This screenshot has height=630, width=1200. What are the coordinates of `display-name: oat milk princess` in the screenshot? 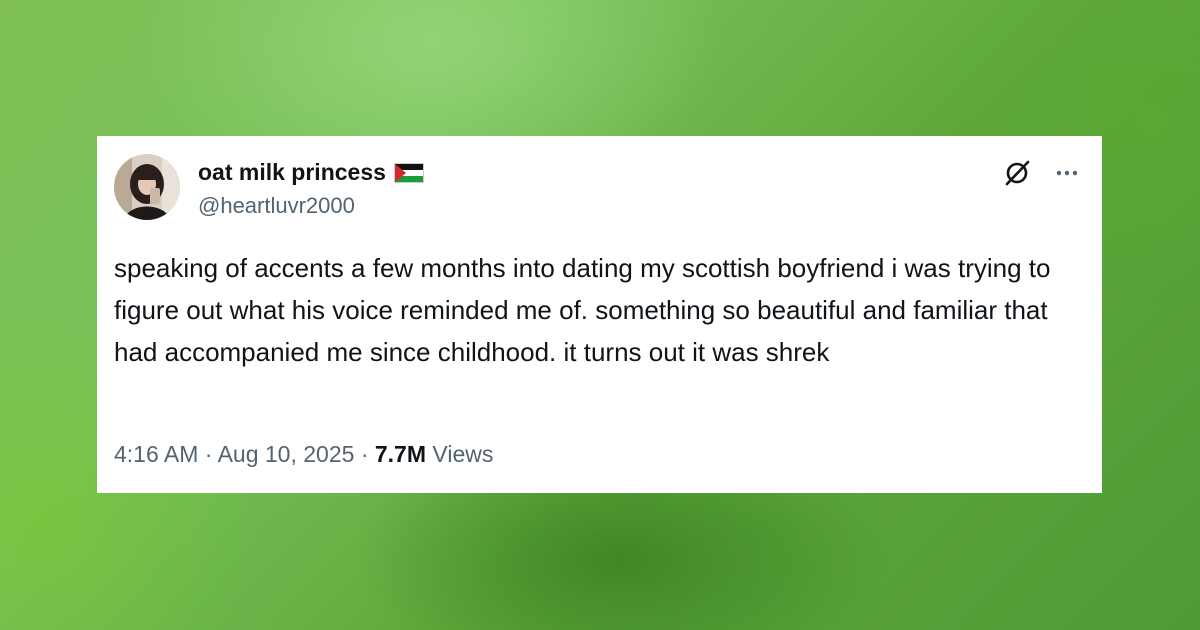 It's located at (292, 172).